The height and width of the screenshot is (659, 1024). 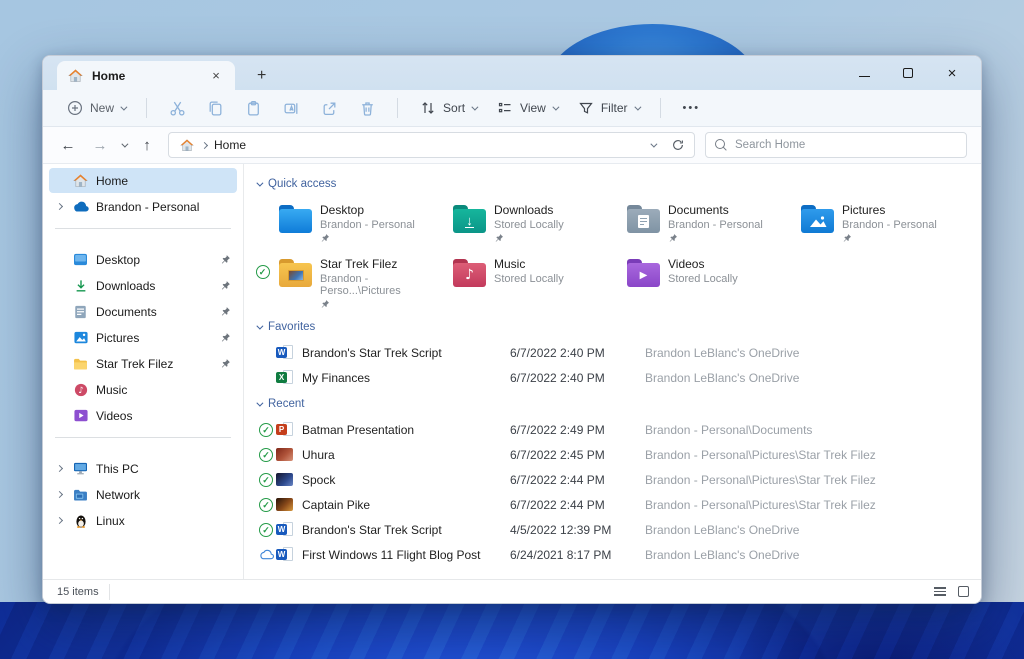 I want to click on section-header-recent: Recent, so click(x=618, y=404).